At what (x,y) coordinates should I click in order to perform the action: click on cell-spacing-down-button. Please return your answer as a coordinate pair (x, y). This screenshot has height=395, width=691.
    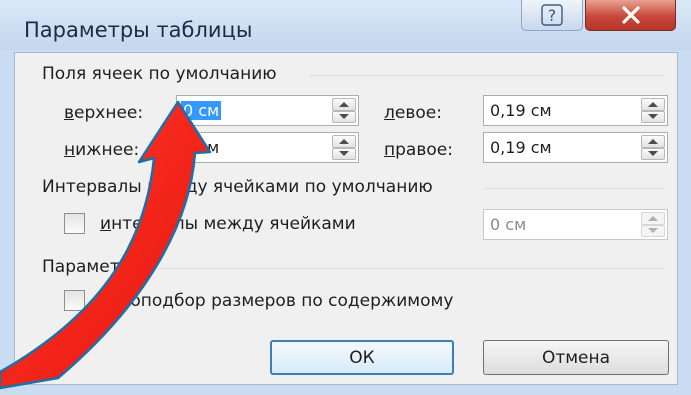
    Looking at the image, I should click on (653, 230).